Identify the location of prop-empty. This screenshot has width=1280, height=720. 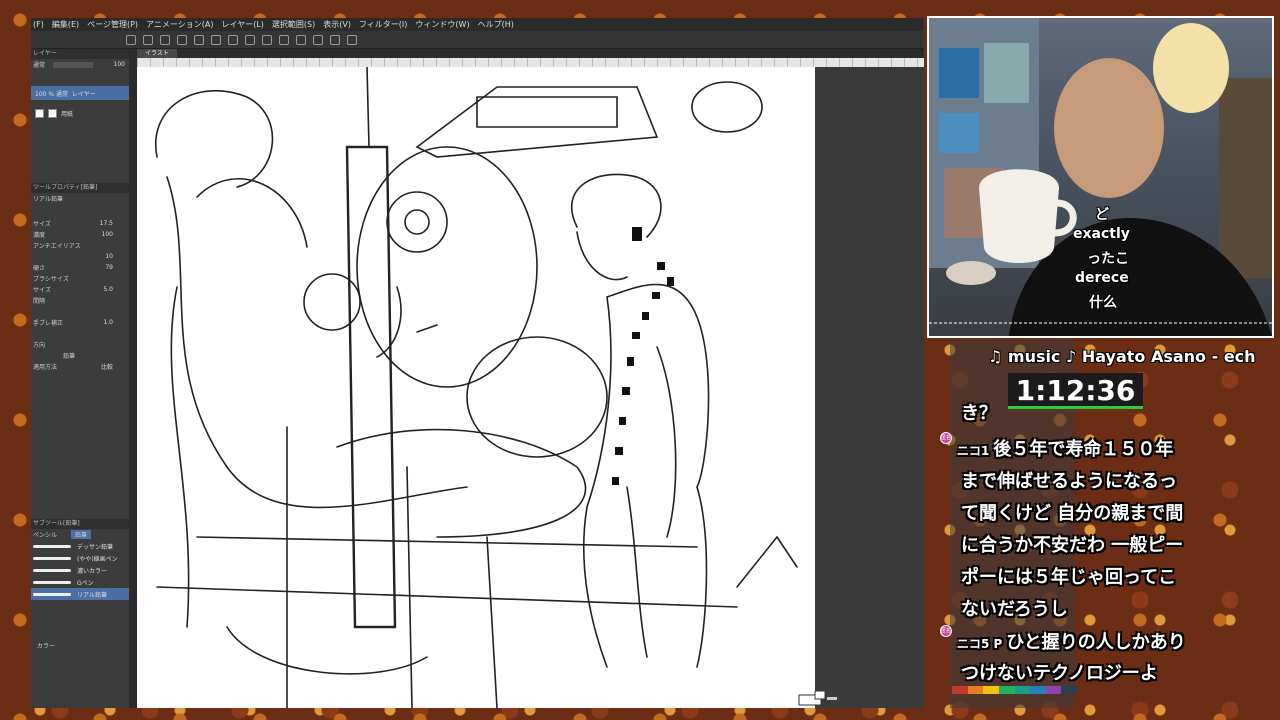
(80, 311).